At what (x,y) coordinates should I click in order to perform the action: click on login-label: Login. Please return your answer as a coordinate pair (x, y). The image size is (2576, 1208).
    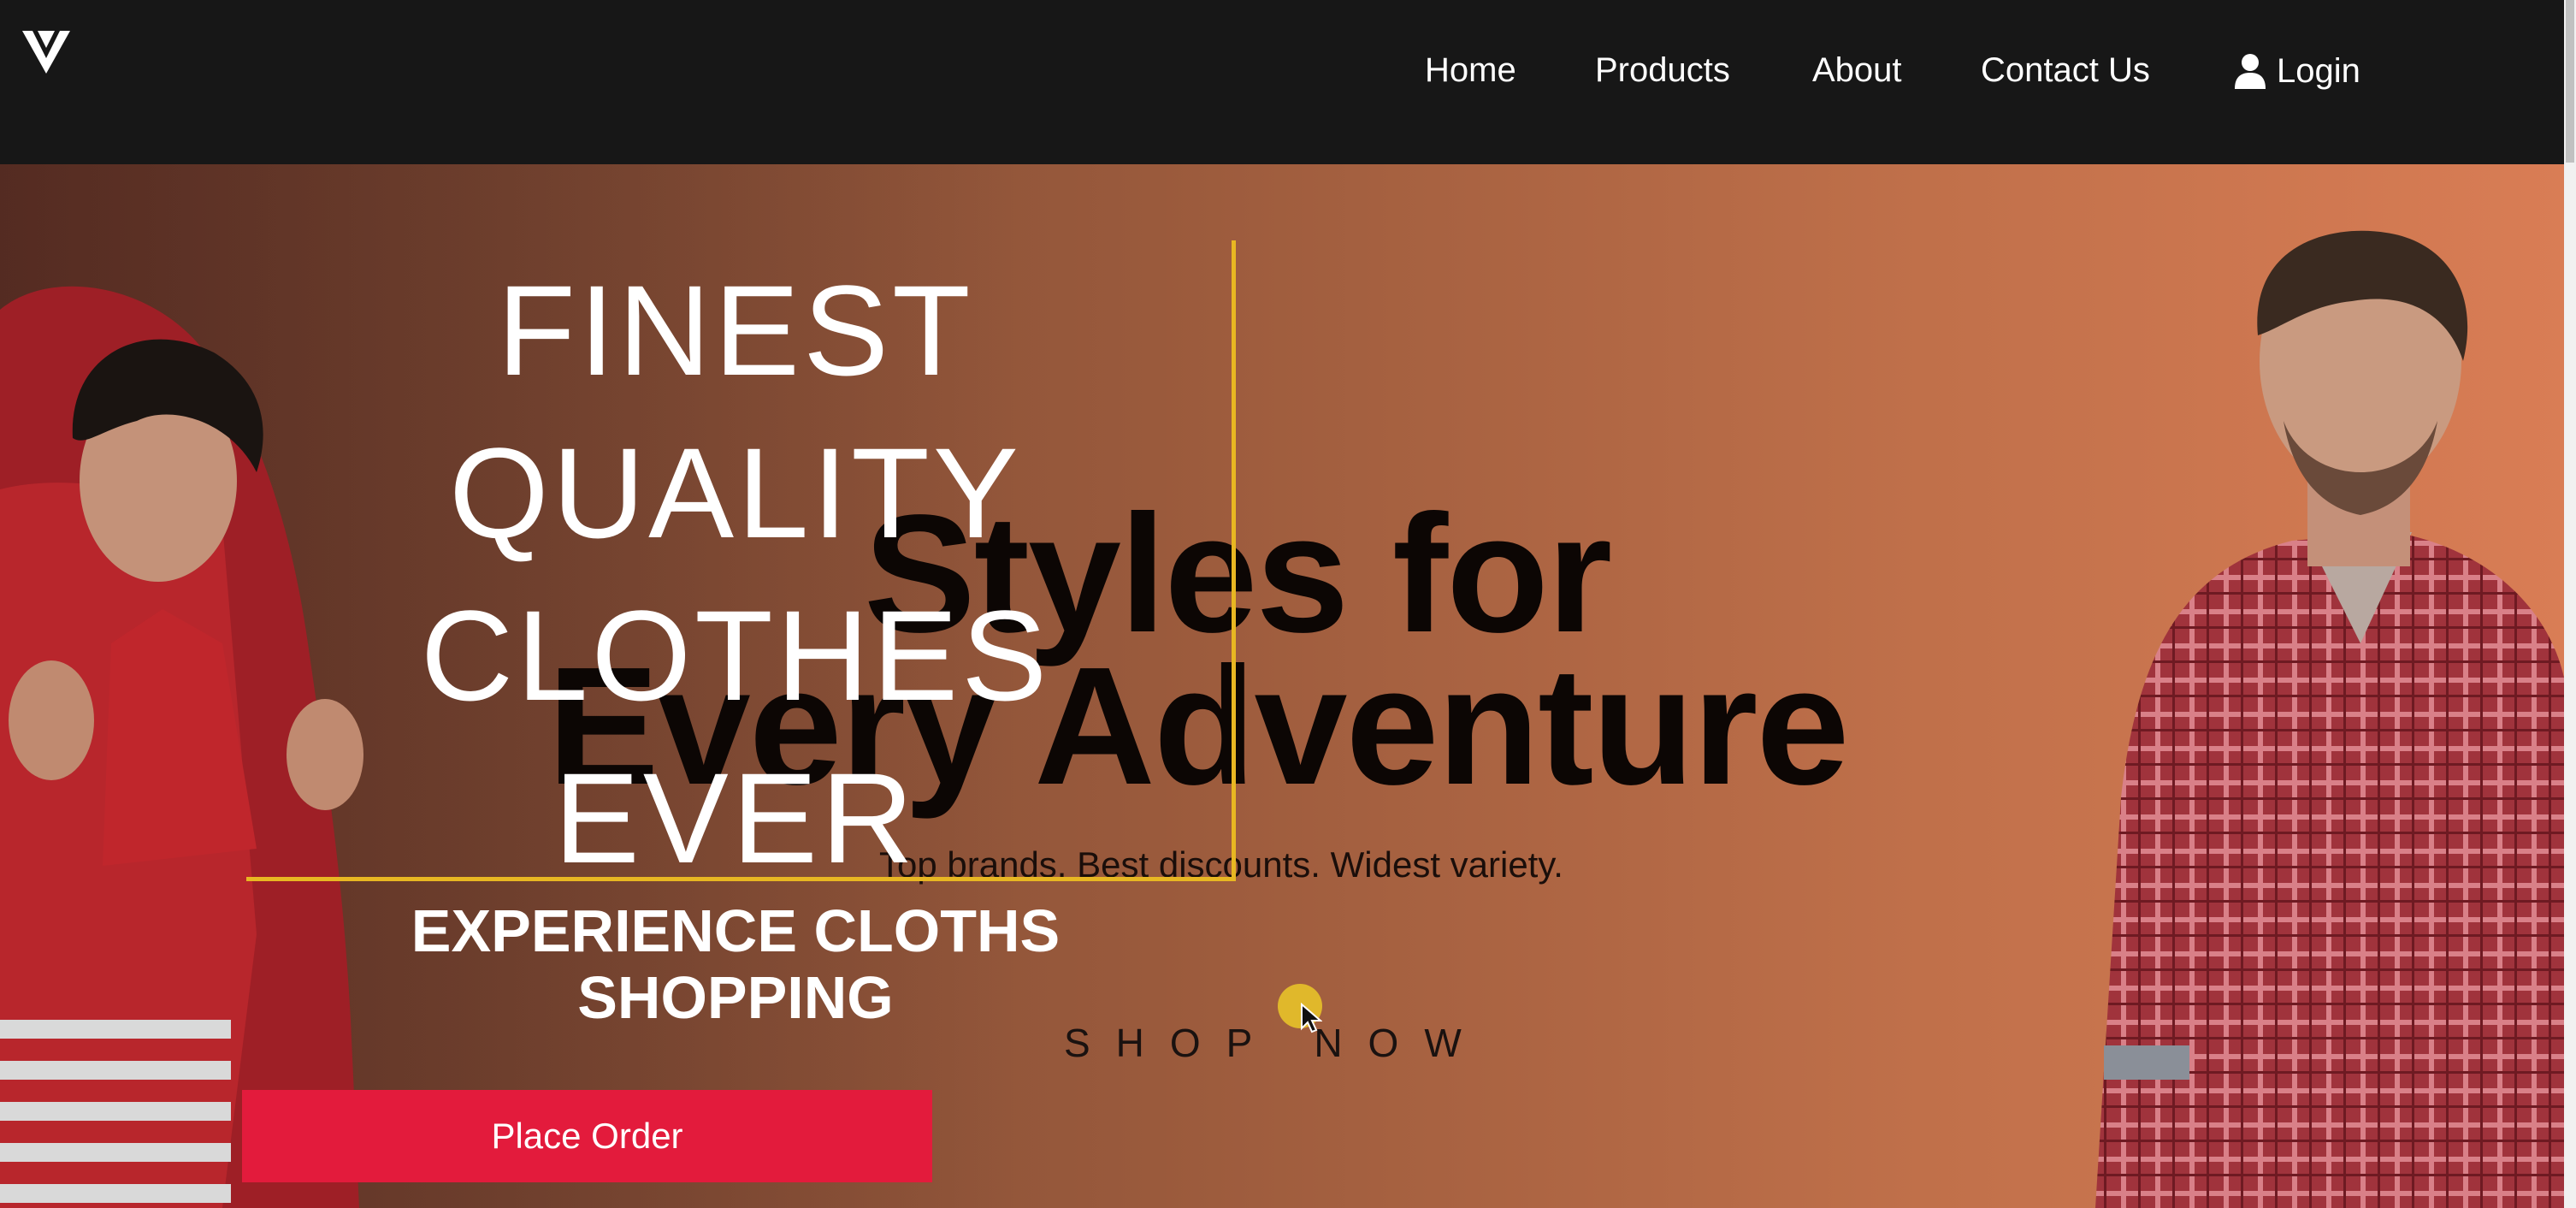
    Looking at the image, I should click on (2318, 71).